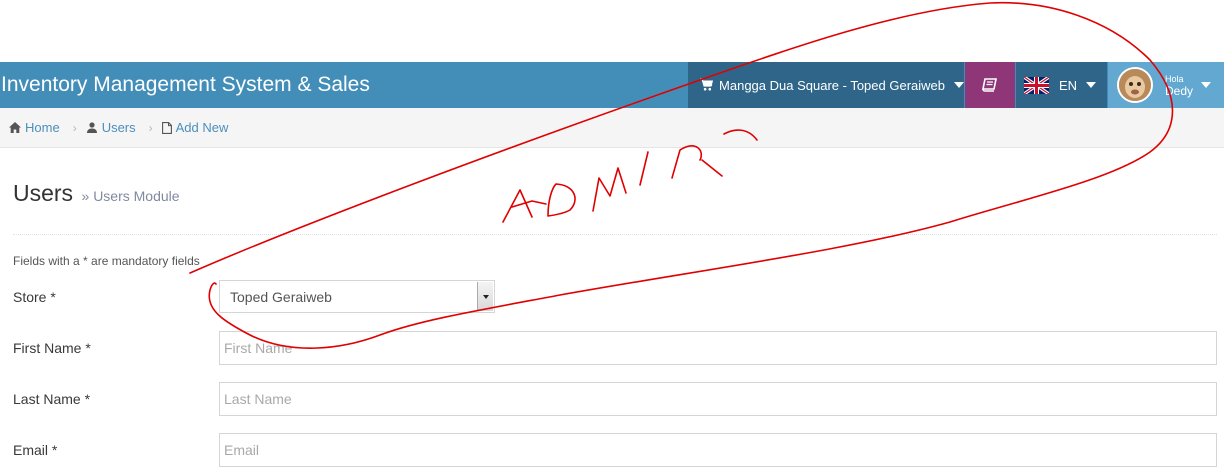  What do you see at coordinates (1179, 91) in the screenshot?
I see `user-name: Dedy` at bounding box center [1179, 91].